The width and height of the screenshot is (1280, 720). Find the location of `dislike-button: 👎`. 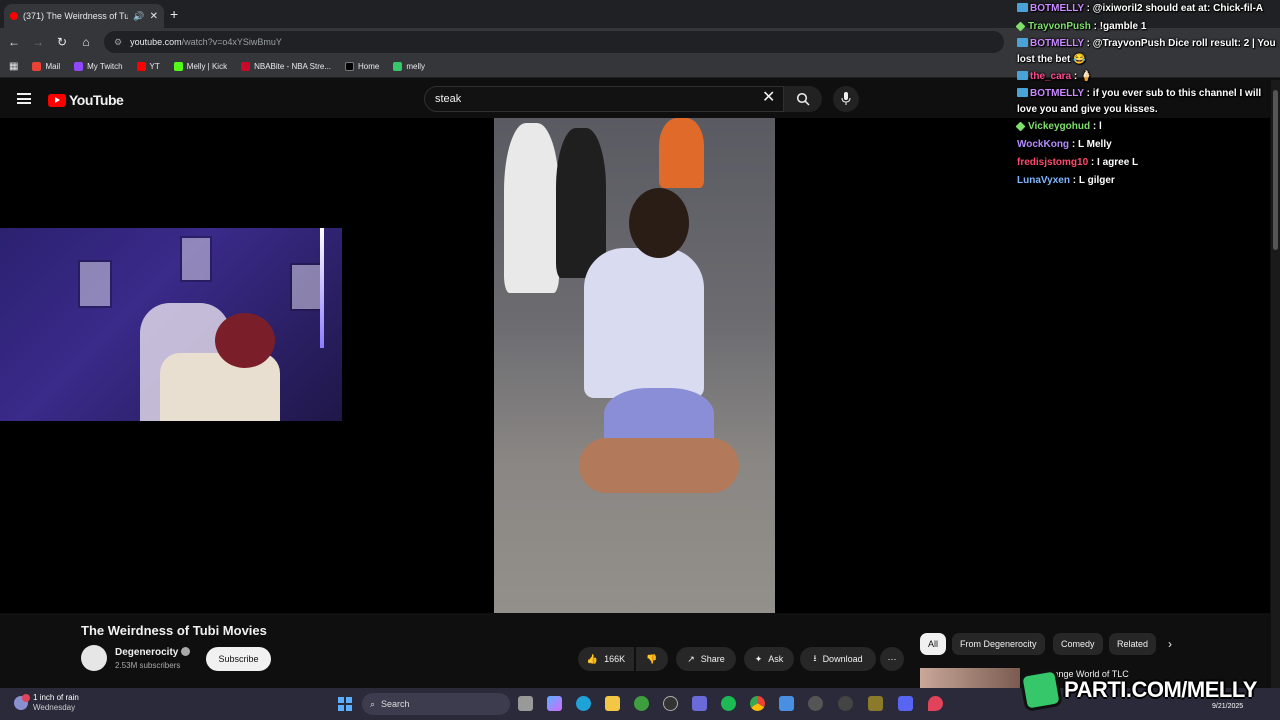

dislike-button: 👎 is located at coordinates (652, 659).